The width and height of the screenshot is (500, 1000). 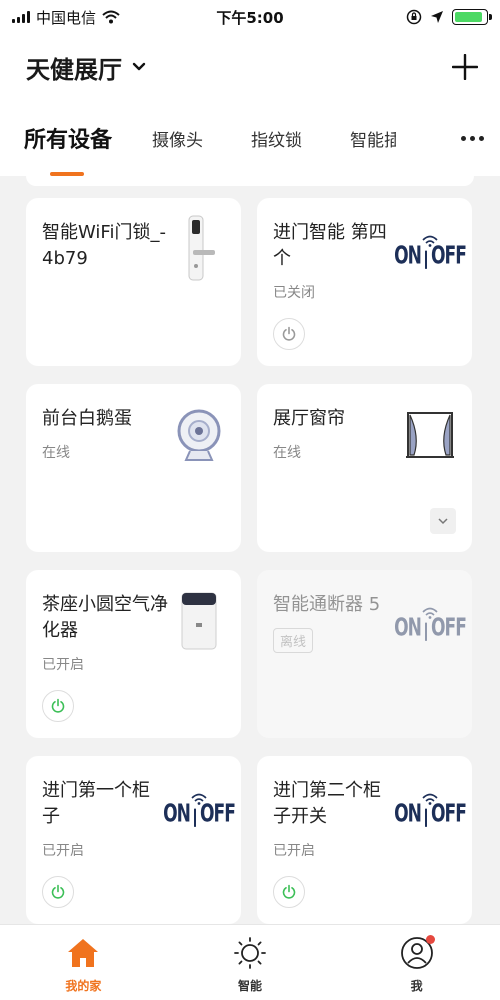 I want to click on carrier-name: 中国电信, so click(x=66, y=17).